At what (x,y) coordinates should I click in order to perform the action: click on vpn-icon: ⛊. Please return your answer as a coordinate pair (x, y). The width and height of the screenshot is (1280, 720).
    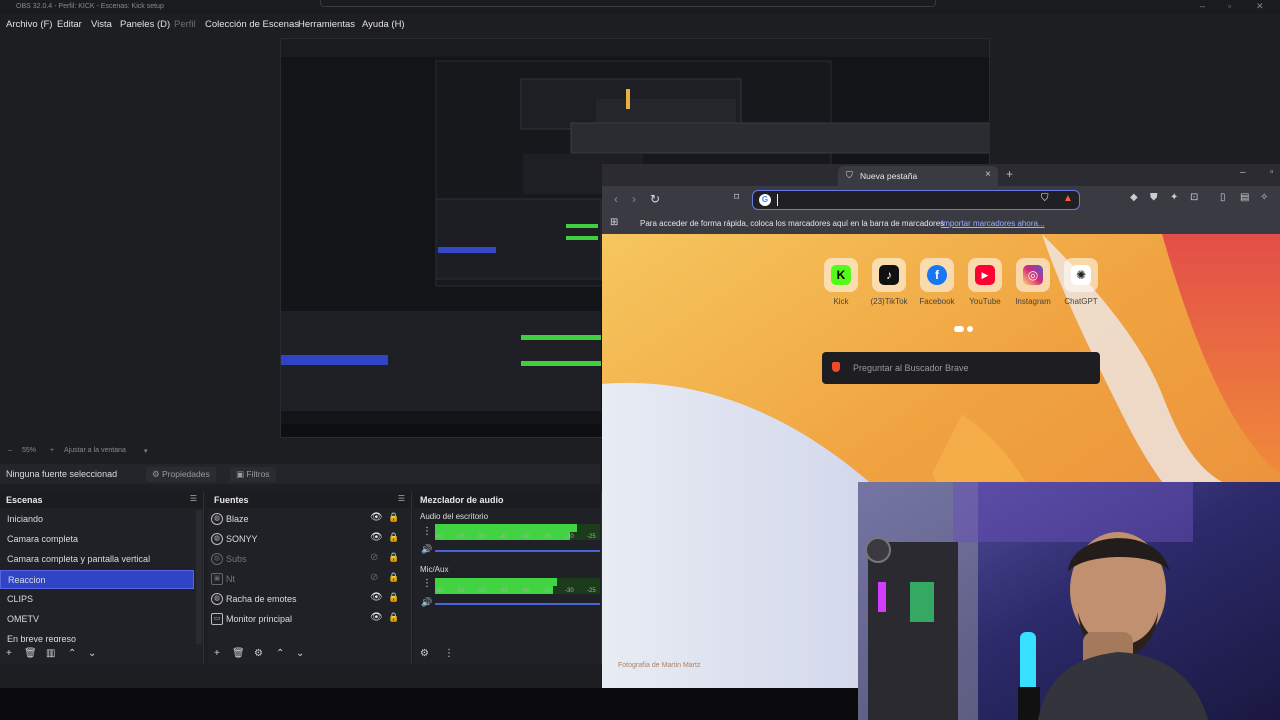
    Looking at the image, I should click on (1154, 197).